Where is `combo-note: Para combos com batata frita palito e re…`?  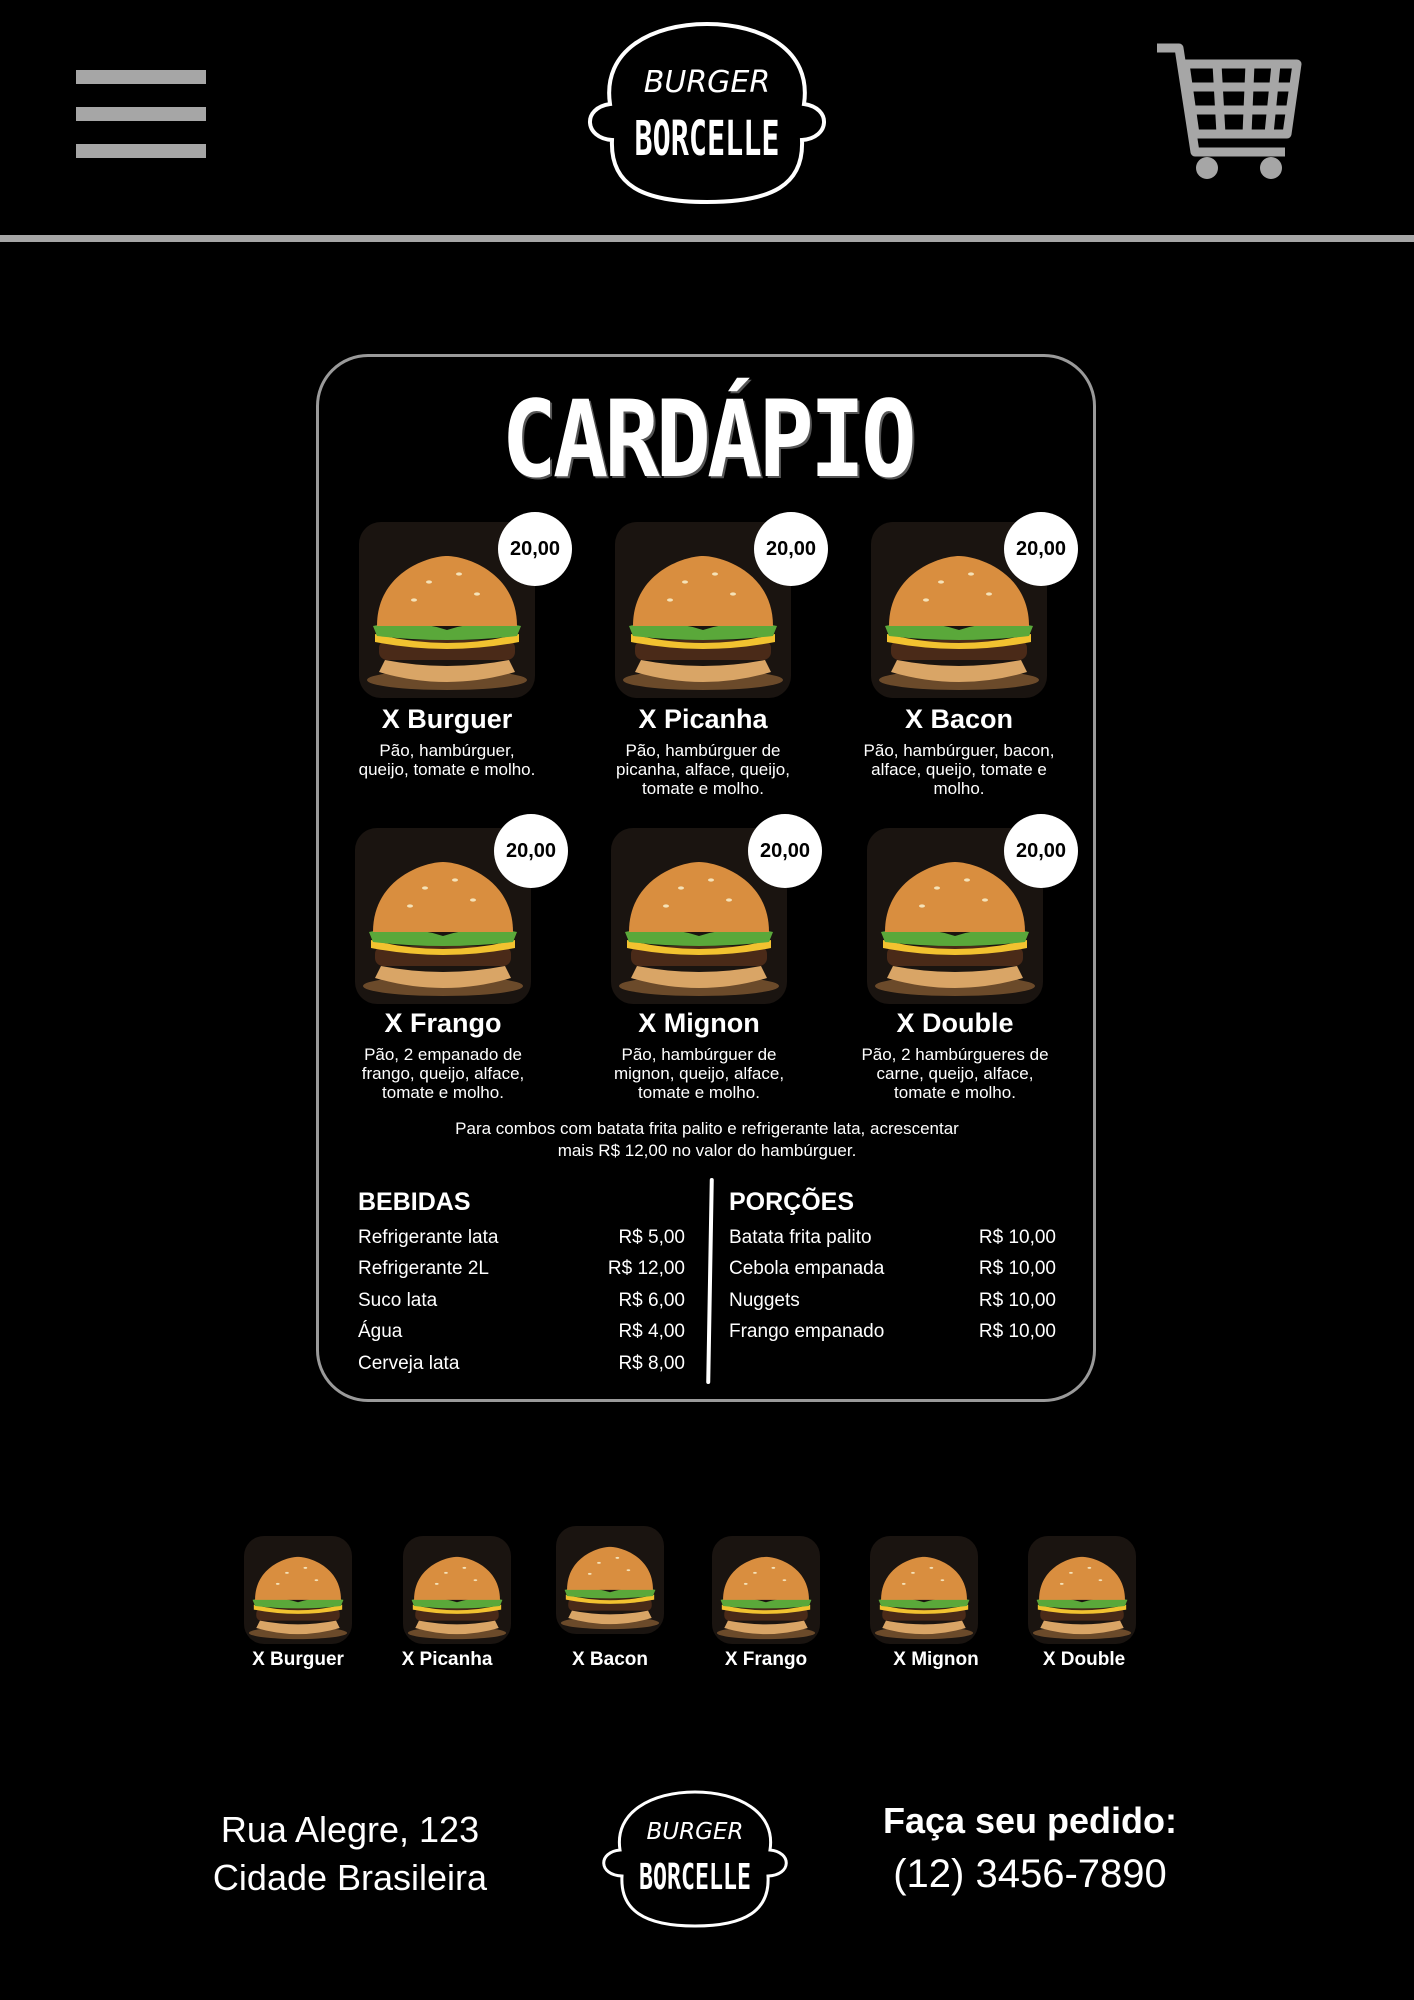
combo-note: Para combos com batata frita palito e re… is located at coordinates (707, 1139).